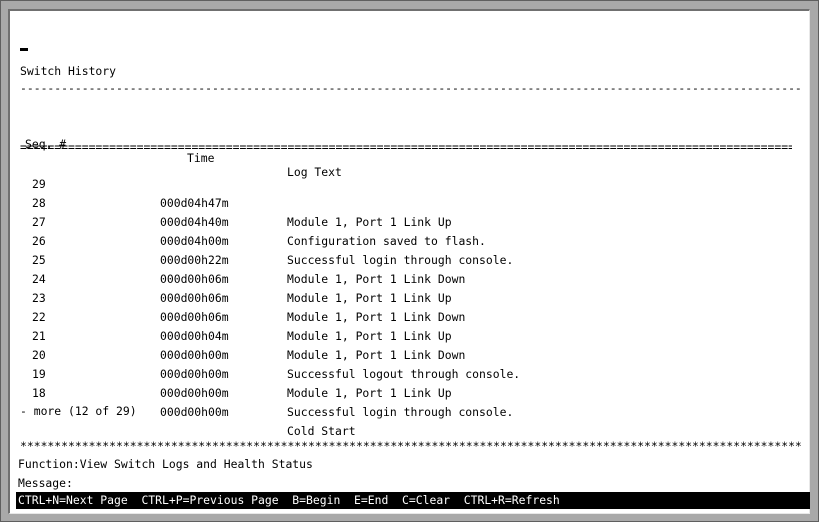  I want to click on table-row: 25 000d00h06m Module 1, Port 1 Link Up, so click(236, 268).